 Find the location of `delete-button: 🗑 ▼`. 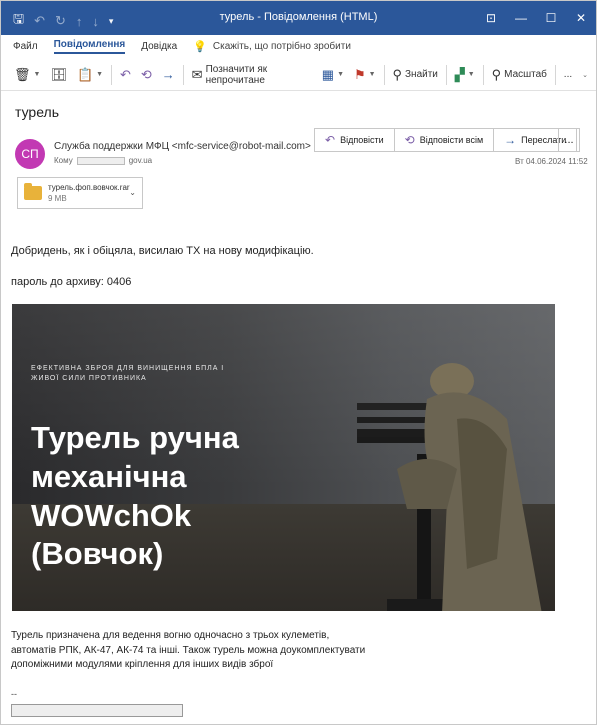

delete-button: 🗑 ▼ is located at coordinates (27, 75).